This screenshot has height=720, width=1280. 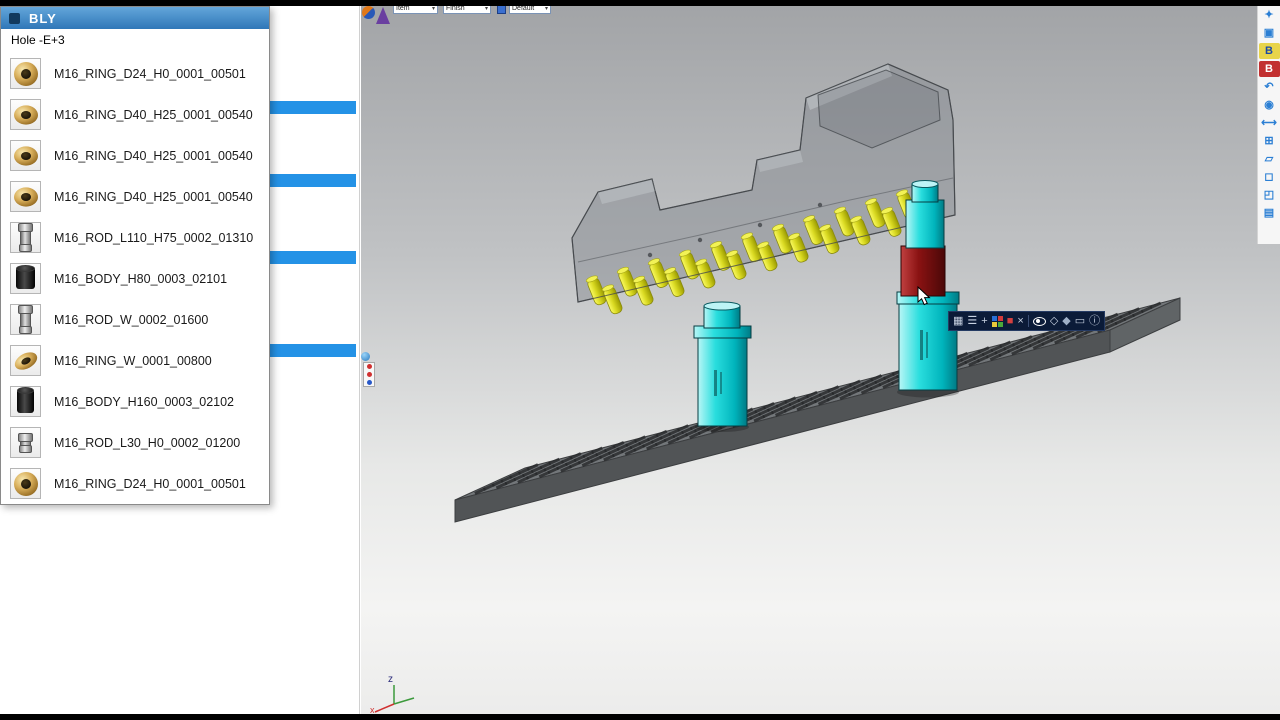 I want to click on print-icon: ▤, so click(x=1269, y=213).